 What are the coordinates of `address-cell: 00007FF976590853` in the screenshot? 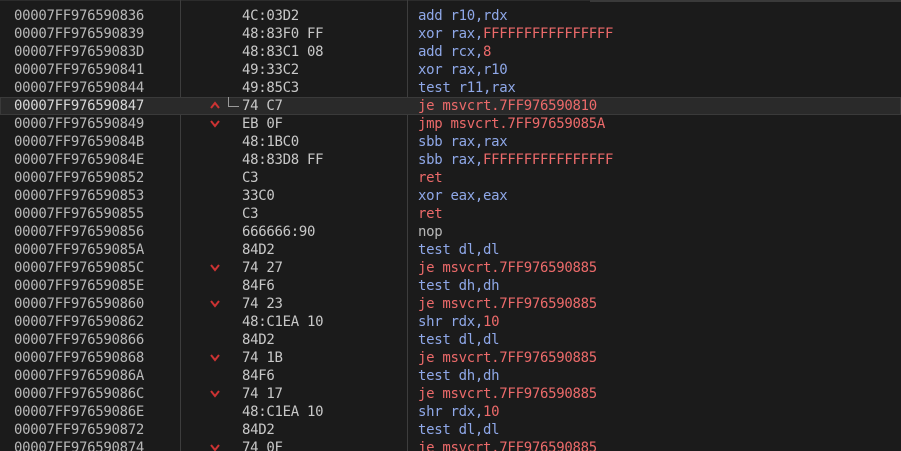 It's located at (79, 196).